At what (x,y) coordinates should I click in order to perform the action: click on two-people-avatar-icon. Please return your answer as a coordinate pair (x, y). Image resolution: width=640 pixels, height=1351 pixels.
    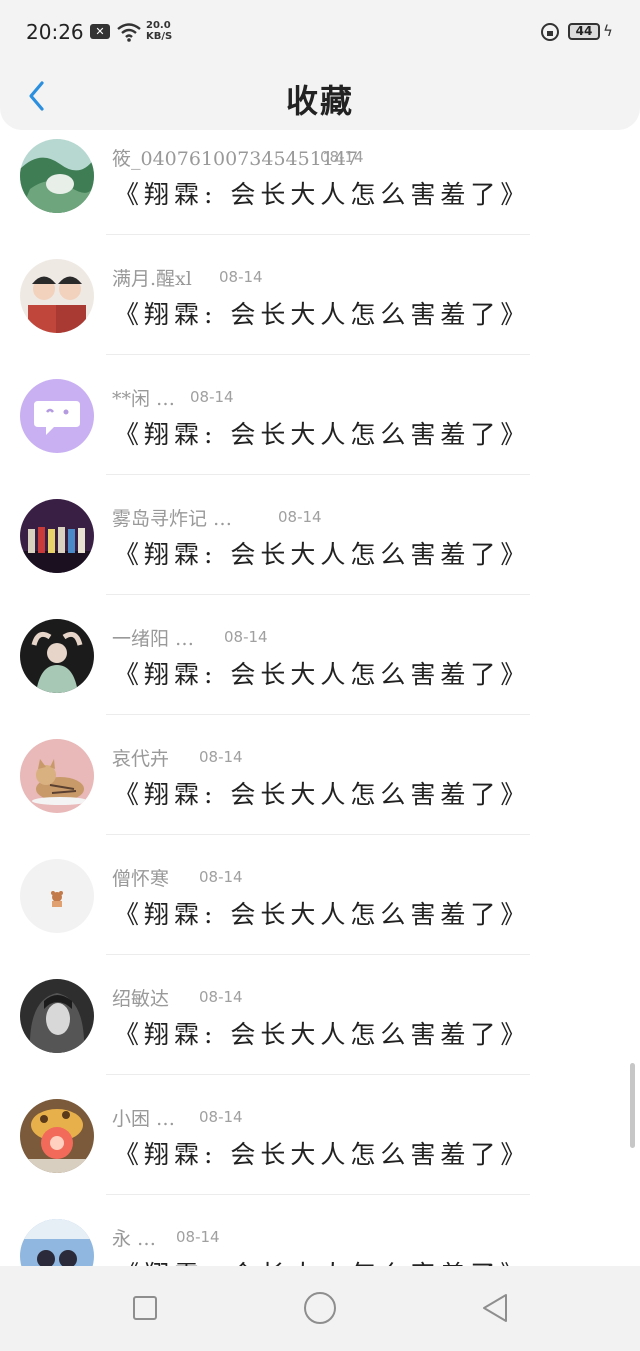
    Looking at the image, I should click on (57, 296).